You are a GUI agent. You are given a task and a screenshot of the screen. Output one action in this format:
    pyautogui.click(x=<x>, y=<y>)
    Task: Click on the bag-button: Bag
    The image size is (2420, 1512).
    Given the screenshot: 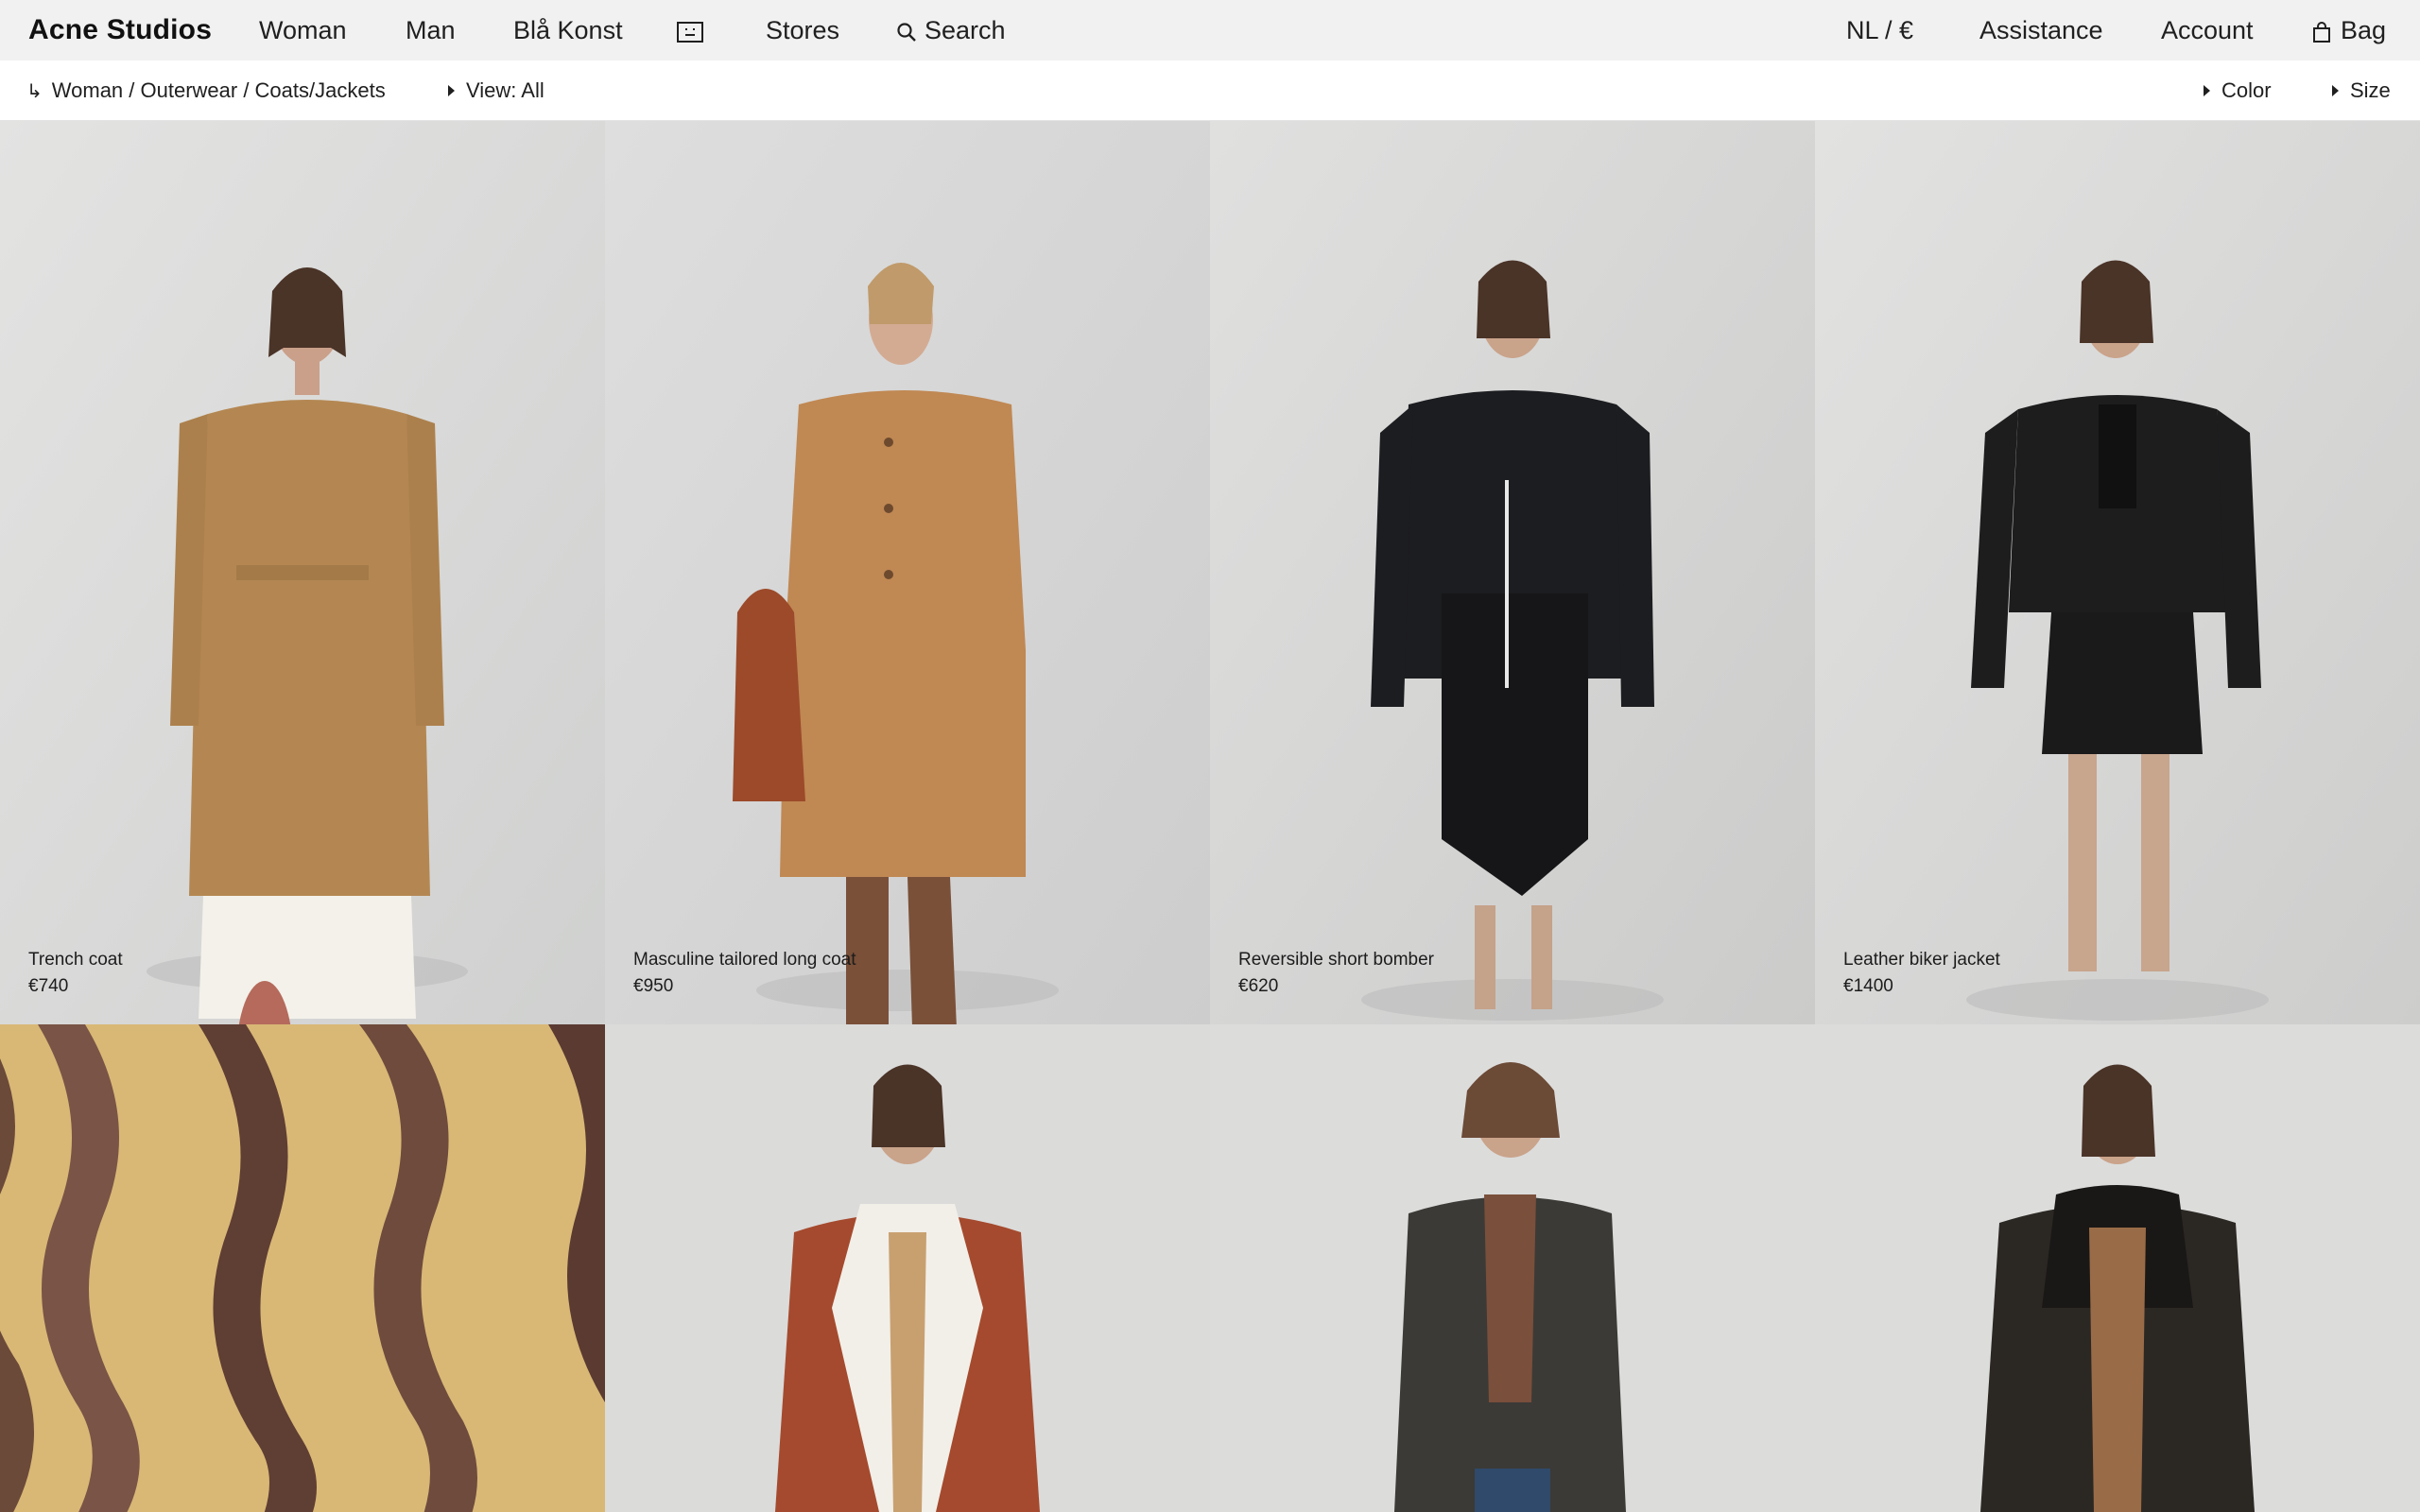 What is the action you would take?
    pyautogui.click(x=2349, y=30)
    